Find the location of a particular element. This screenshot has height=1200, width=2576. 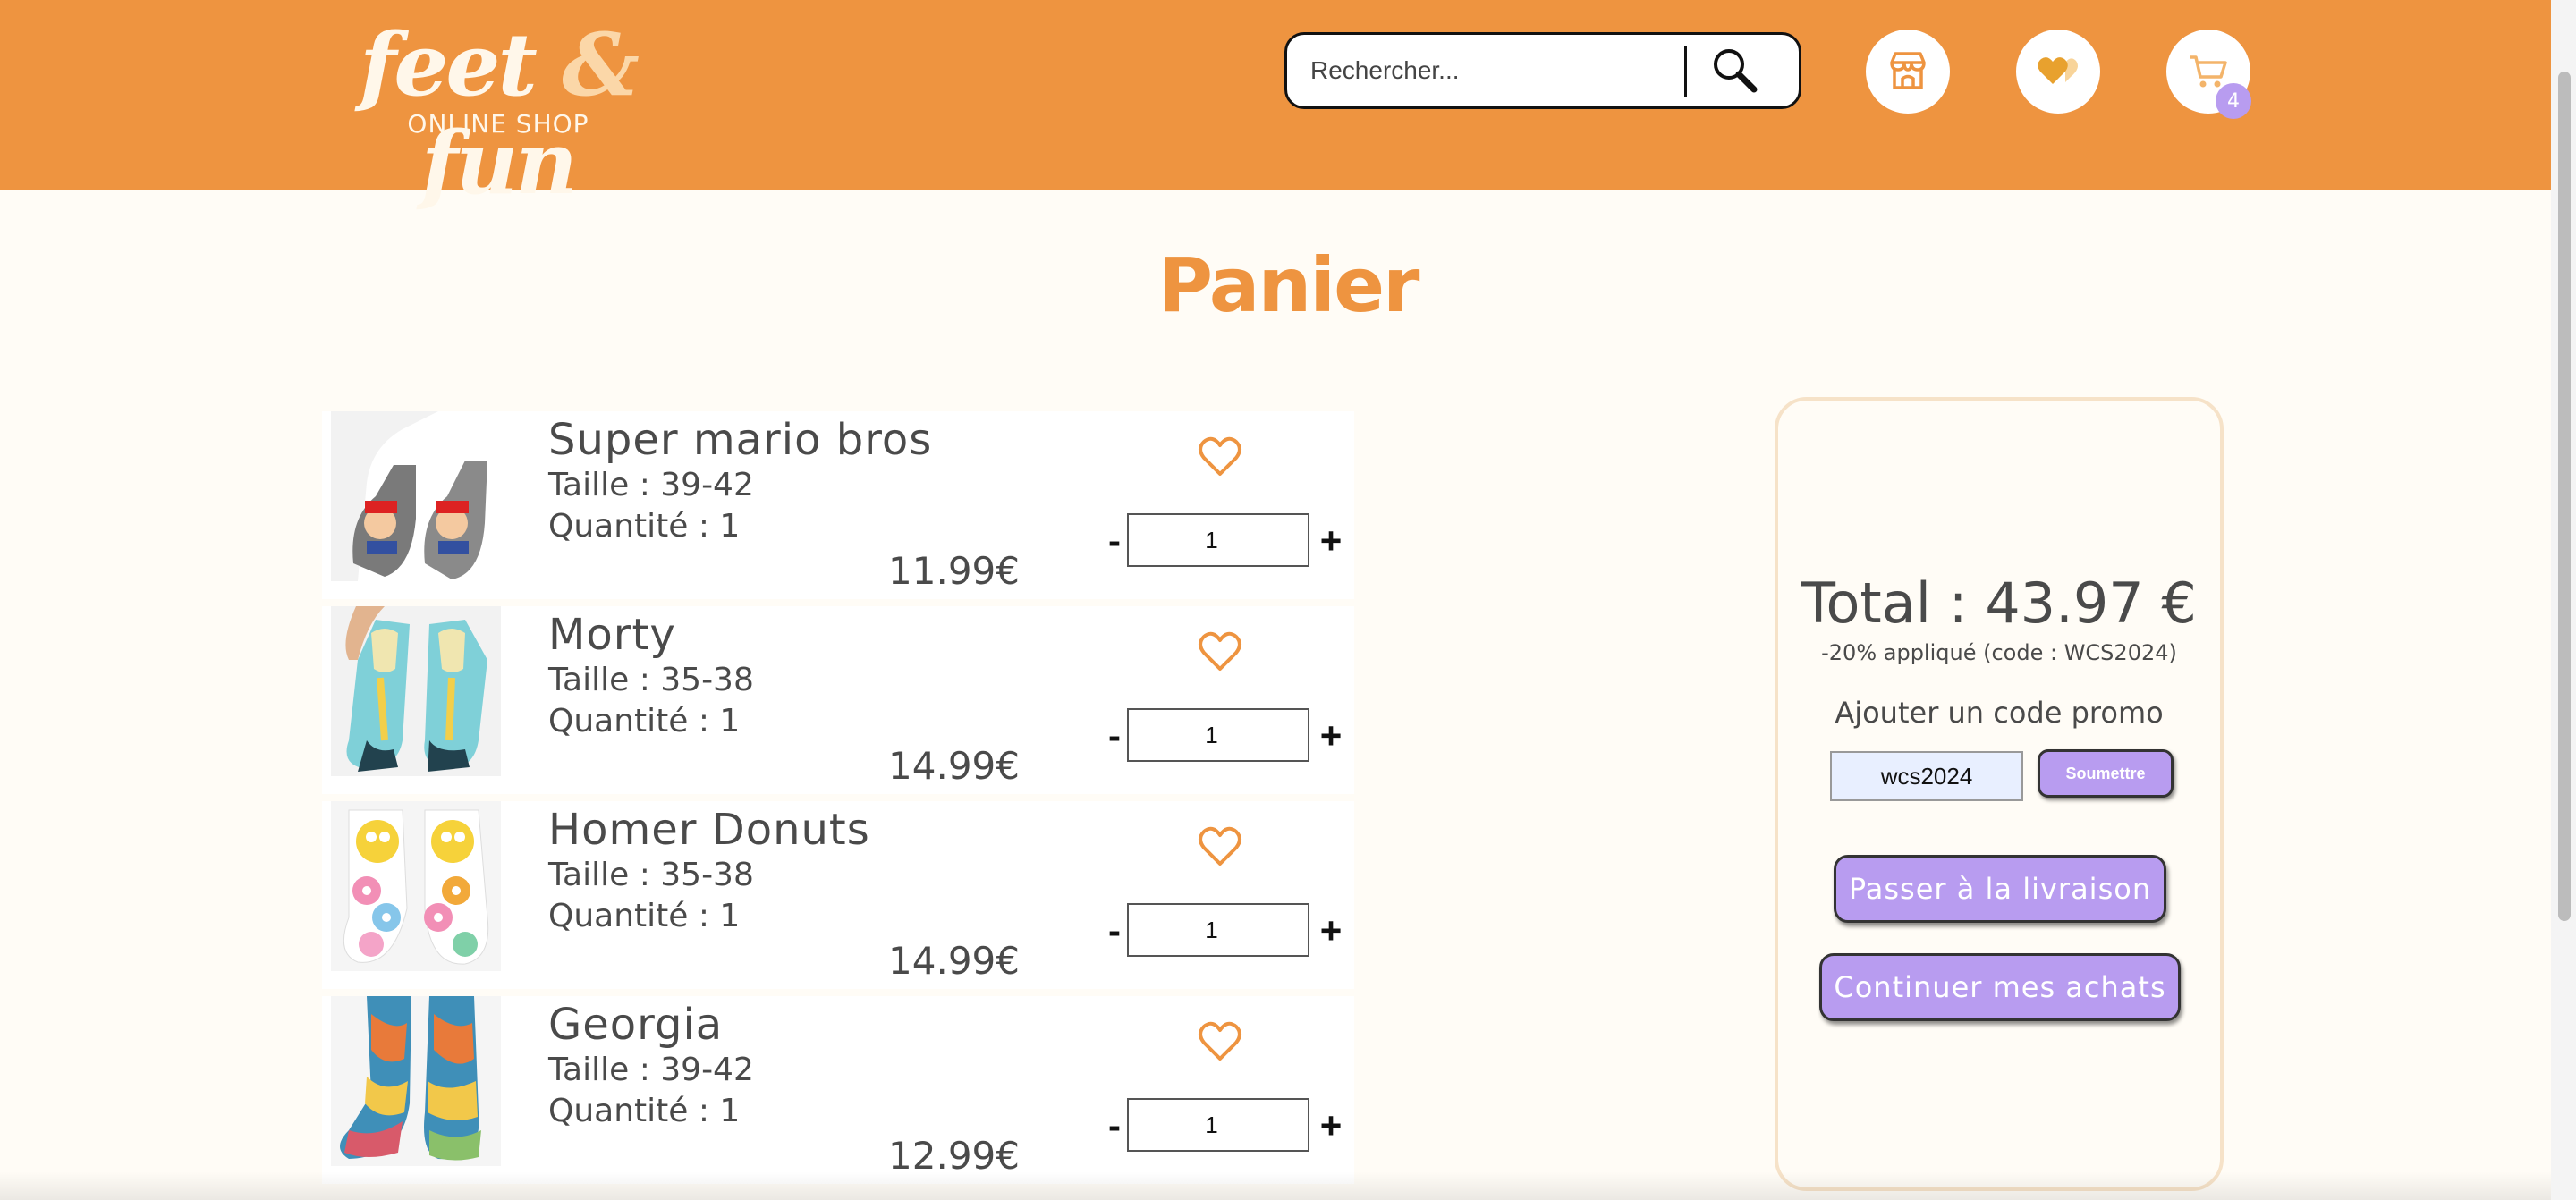

promo-code-input is located at coordinates (1926, 776).